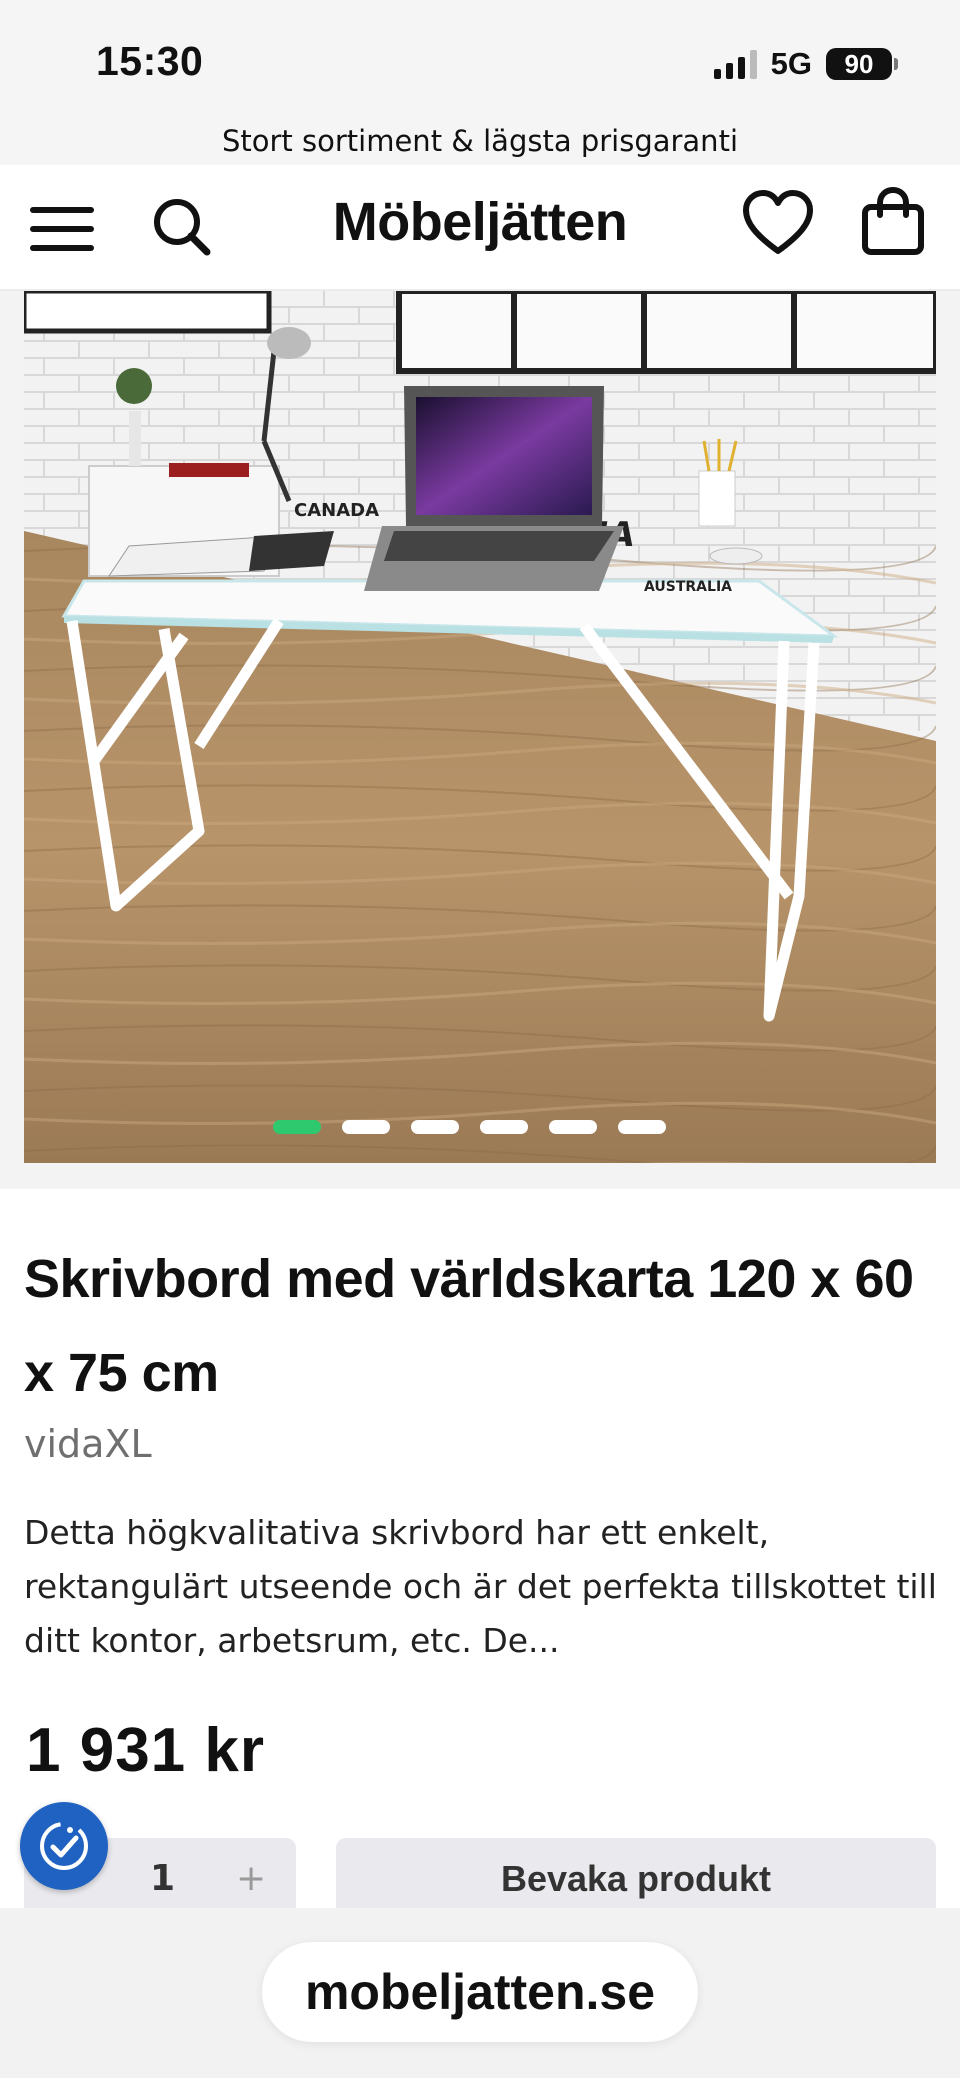 This screenshot has height=2078, width=960. What do you see at coordinates (145, 1750) in the screenshot?
I see `product-price: 1 931 kr` at bounding box center [145, 1750].